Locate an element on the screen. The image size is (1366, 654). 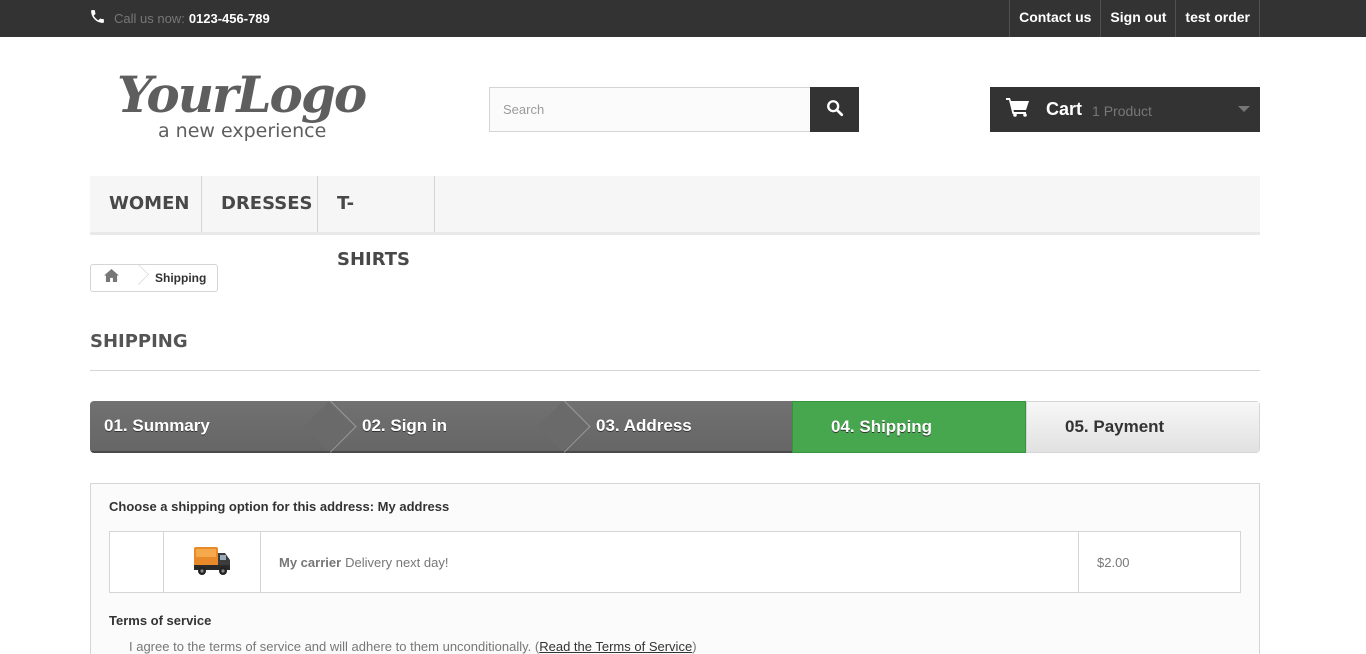
step-shipping: 04. Shipping is located at coordinates (909, 427).